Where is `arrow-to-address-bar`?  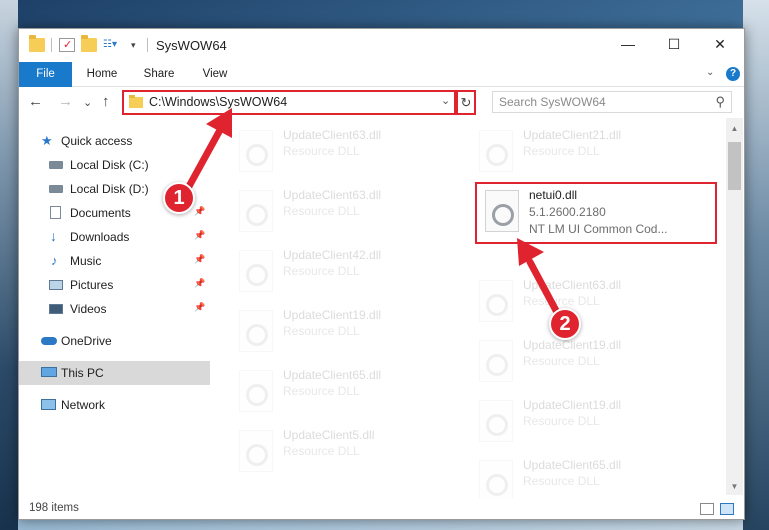 arrow-to-address-bar is located at coordinates (207, 151).